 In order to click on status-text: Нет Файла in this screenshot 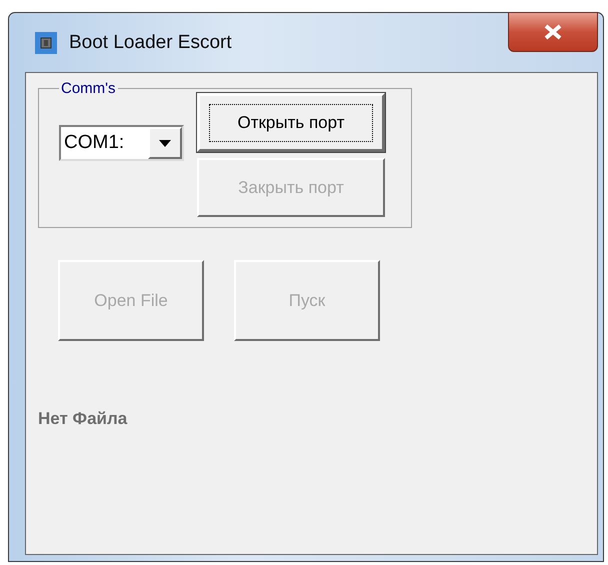, I will do `click(83, 419)`.